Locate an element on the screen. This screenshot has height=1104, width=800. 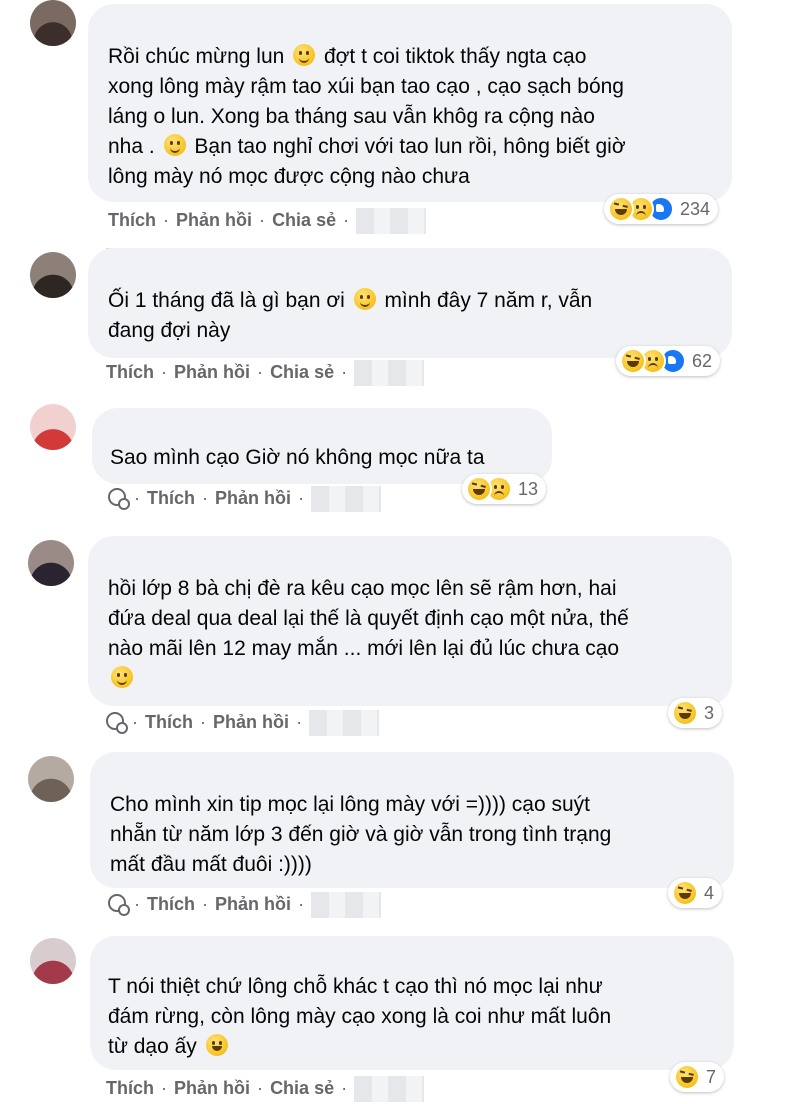
comment-text-segment: lông mày nó mọc được cộng nào chưa is located at coordinates (289, 176).